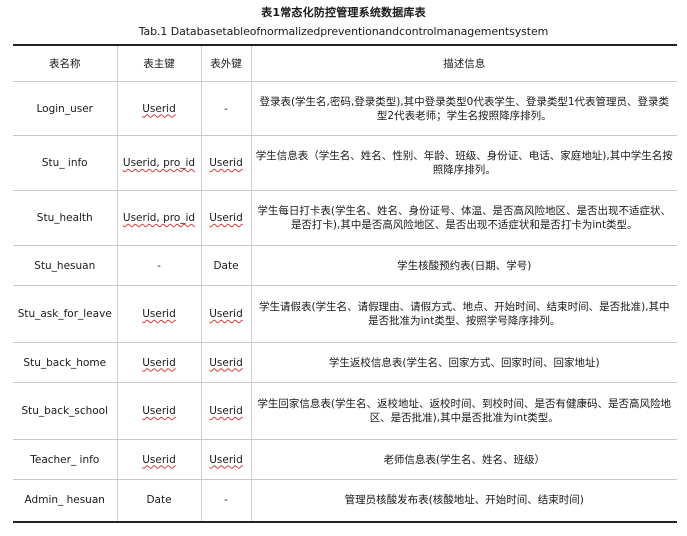 Image resolution: width=687 pixels, height=536 pixels. I want to click on table-row: Stu_hesuan - Date 学生核酸预约表(日期、学号), so click(345, 265).